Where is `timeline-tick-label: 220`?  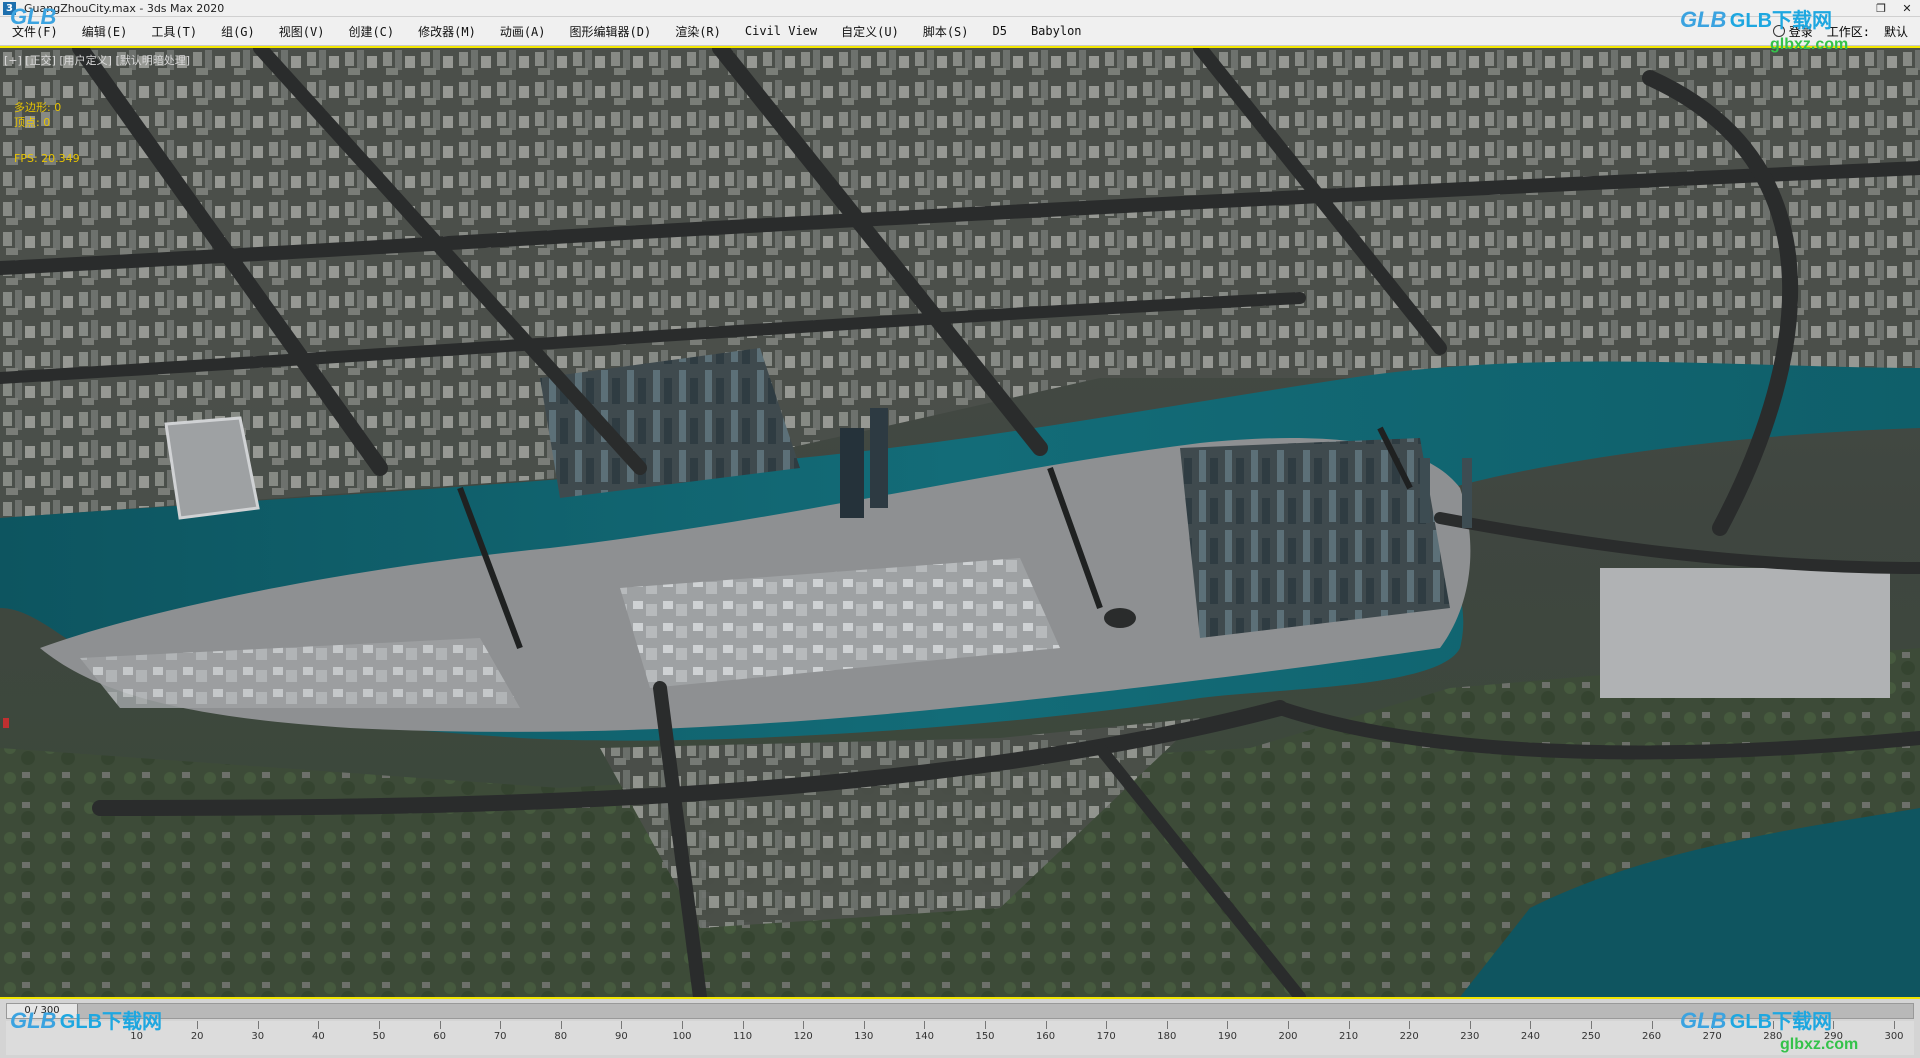
timeline-tick-label: 220 is located at coordinates (1409, 1036).